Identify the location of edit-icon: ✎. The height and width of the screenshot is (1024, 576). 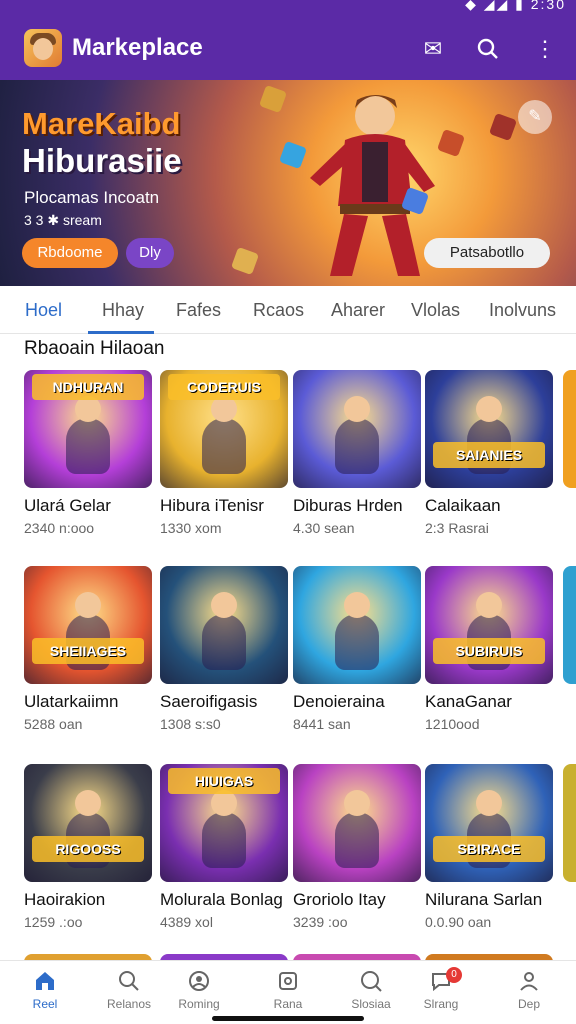
(535, 117).